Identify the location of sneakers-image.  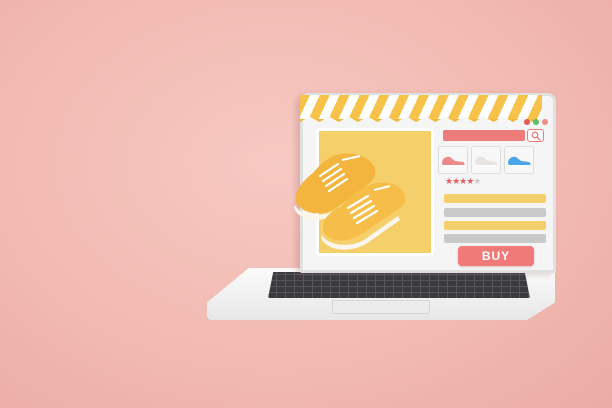
(350, 201).